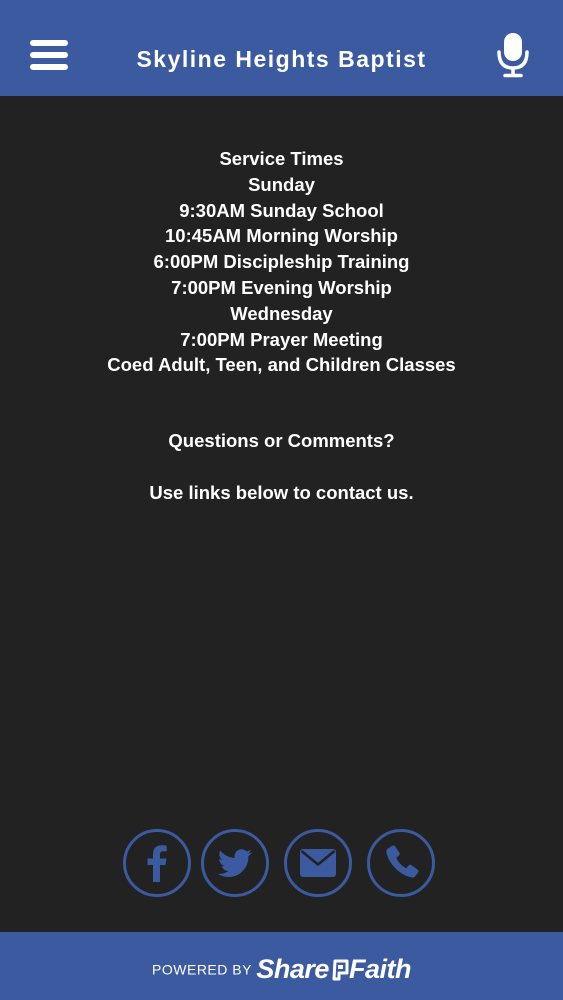 Image resolution: width=563 pixels, height=1000 pixels. Describe the element at coordinates (281, 313) in the screenshot. I see `wednesday-label: Wednesday` at that location.